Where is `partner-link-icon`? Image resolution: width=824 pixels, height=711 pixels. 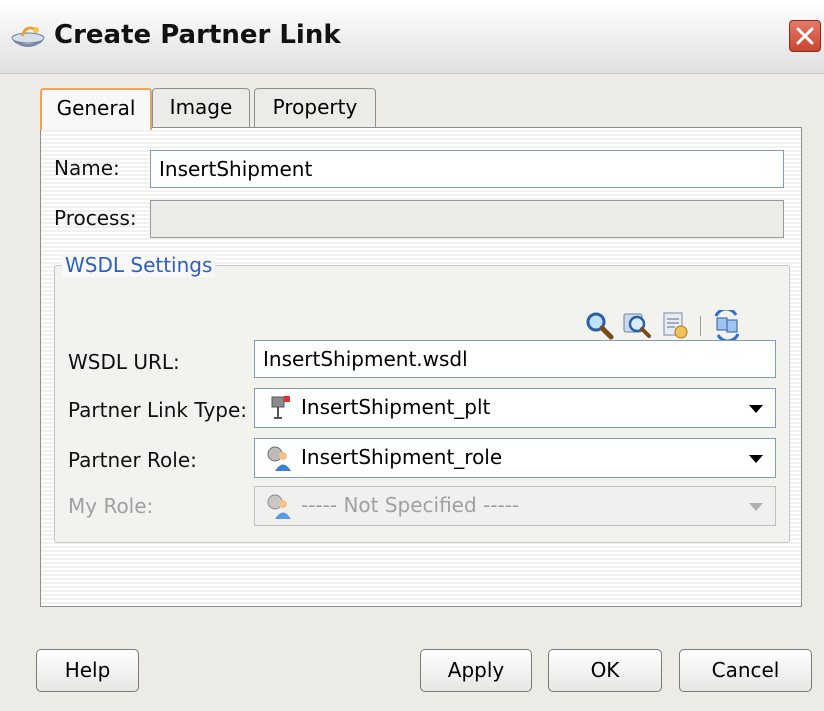 partner-link-icon is located at coordinates (28, 36).